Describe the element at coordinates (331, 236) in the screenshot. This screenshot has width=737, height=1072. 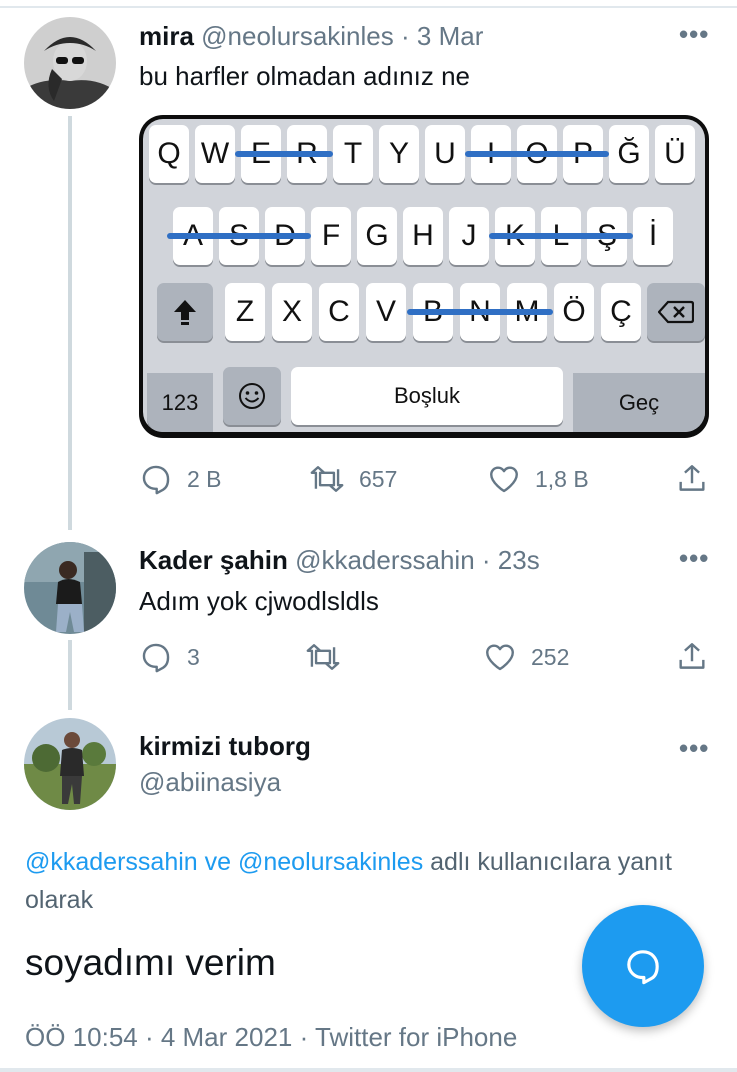
I see `key-f: F` at that location.